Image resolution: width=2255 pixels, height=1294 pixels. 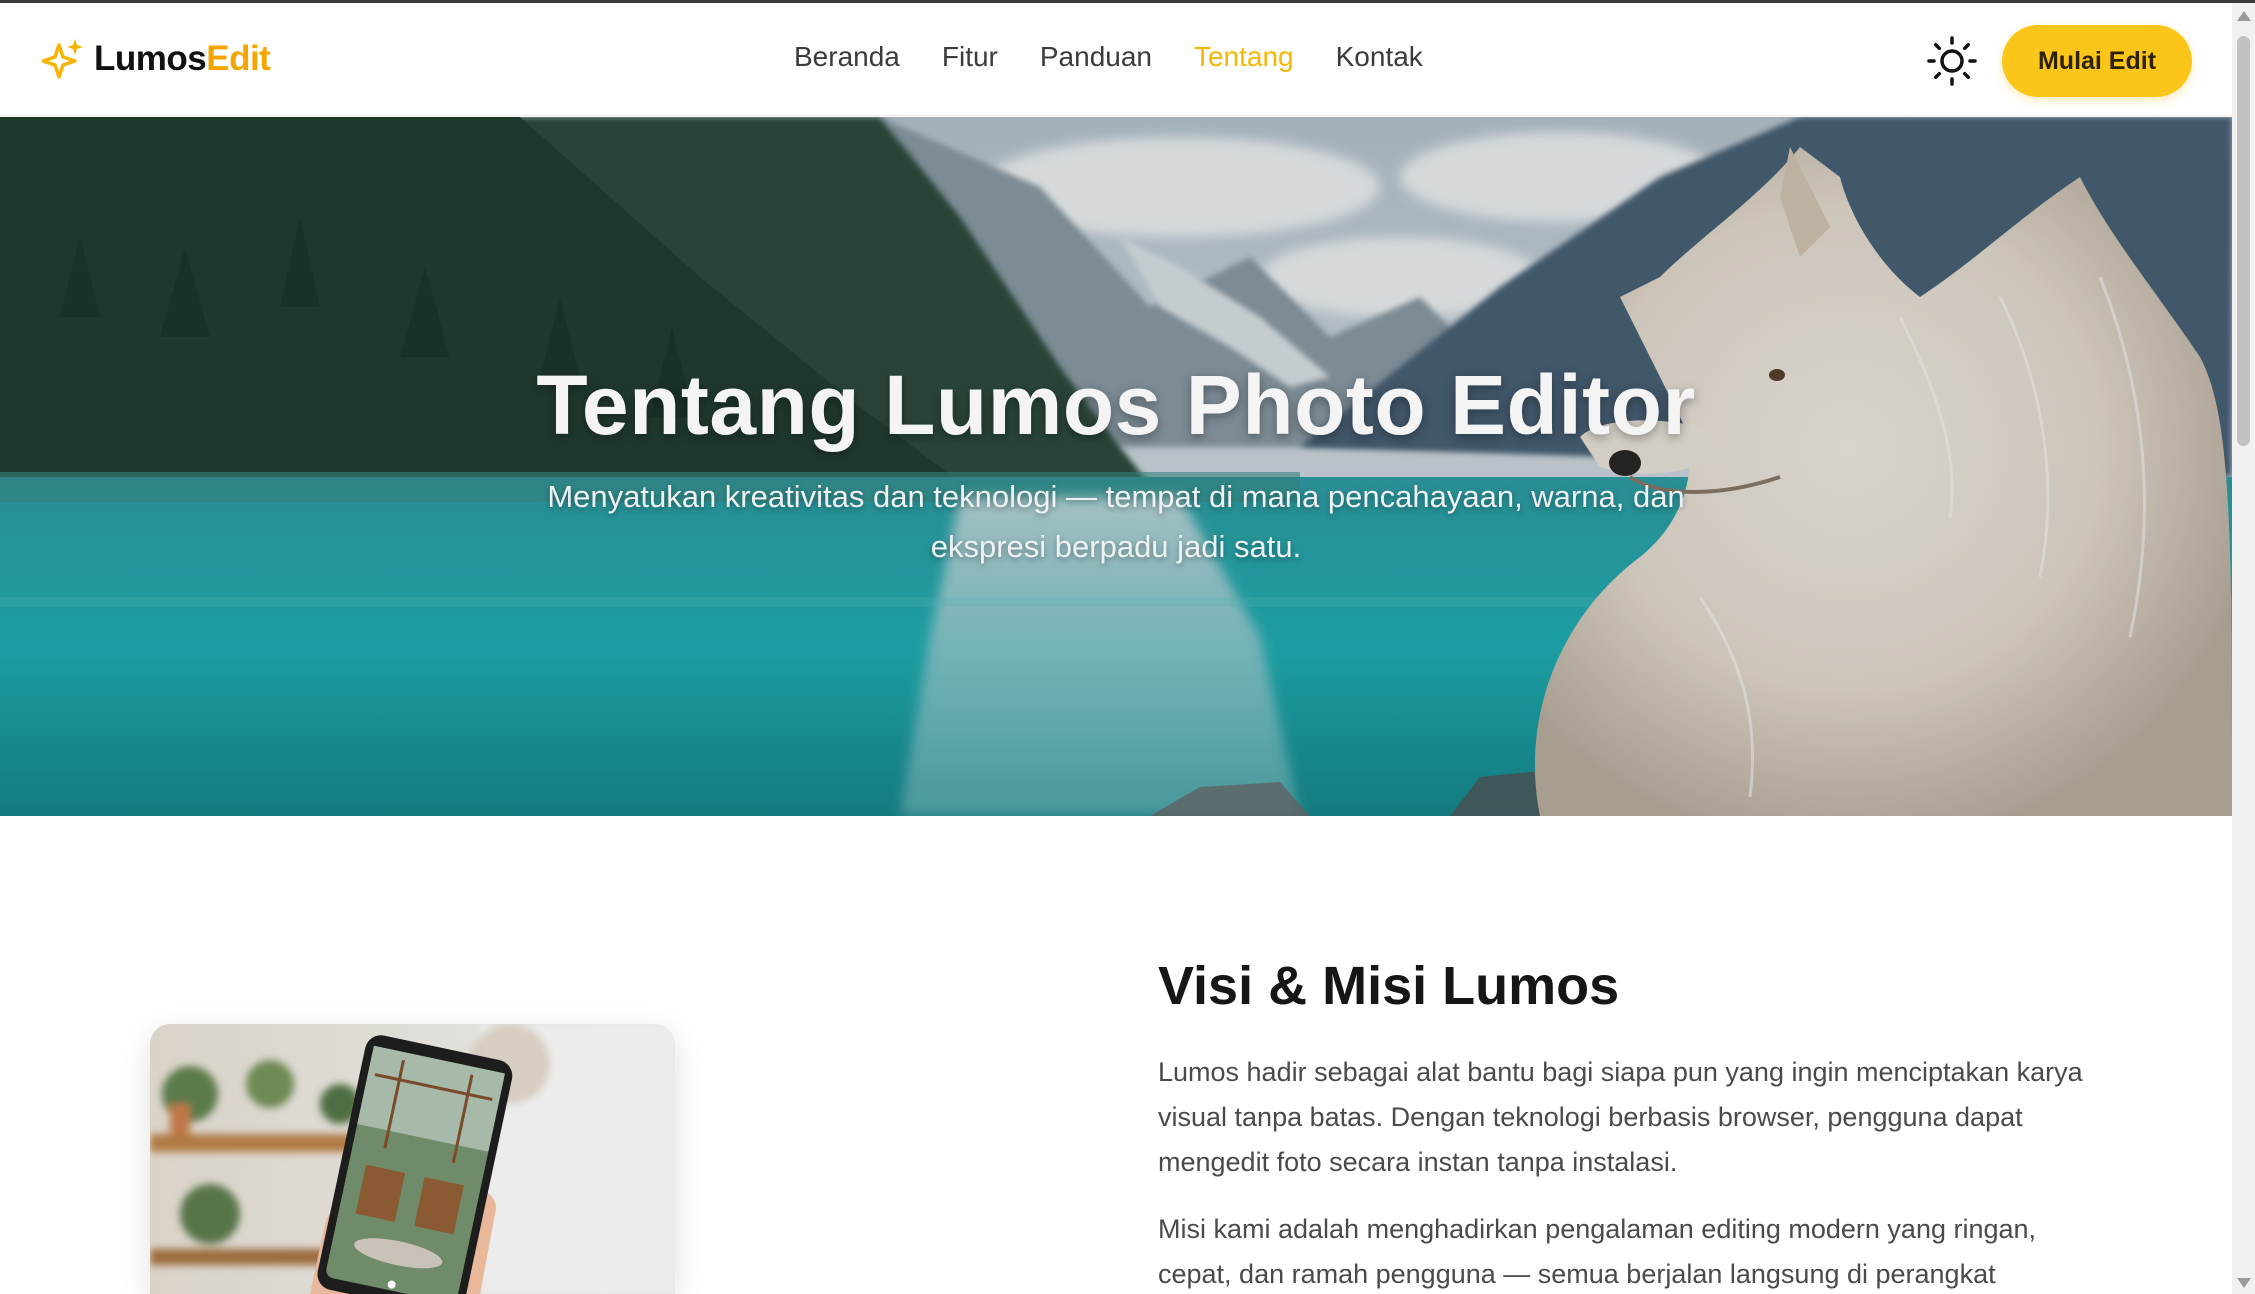 I want to click on nav-link-panduan: Panduan, so click(x=1096, y=57).